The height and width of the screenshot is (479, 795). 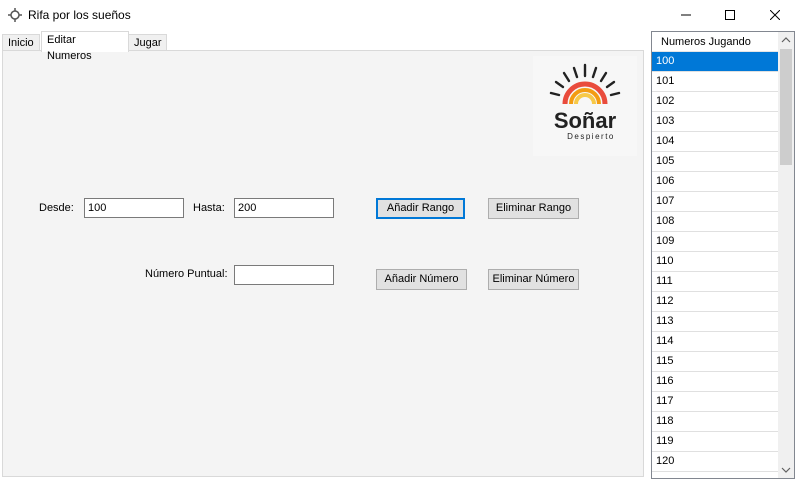 What do you see at coordinates (716, 302) in the screenshot?
I see `list-item: 112` at bounding box center [716, 302].